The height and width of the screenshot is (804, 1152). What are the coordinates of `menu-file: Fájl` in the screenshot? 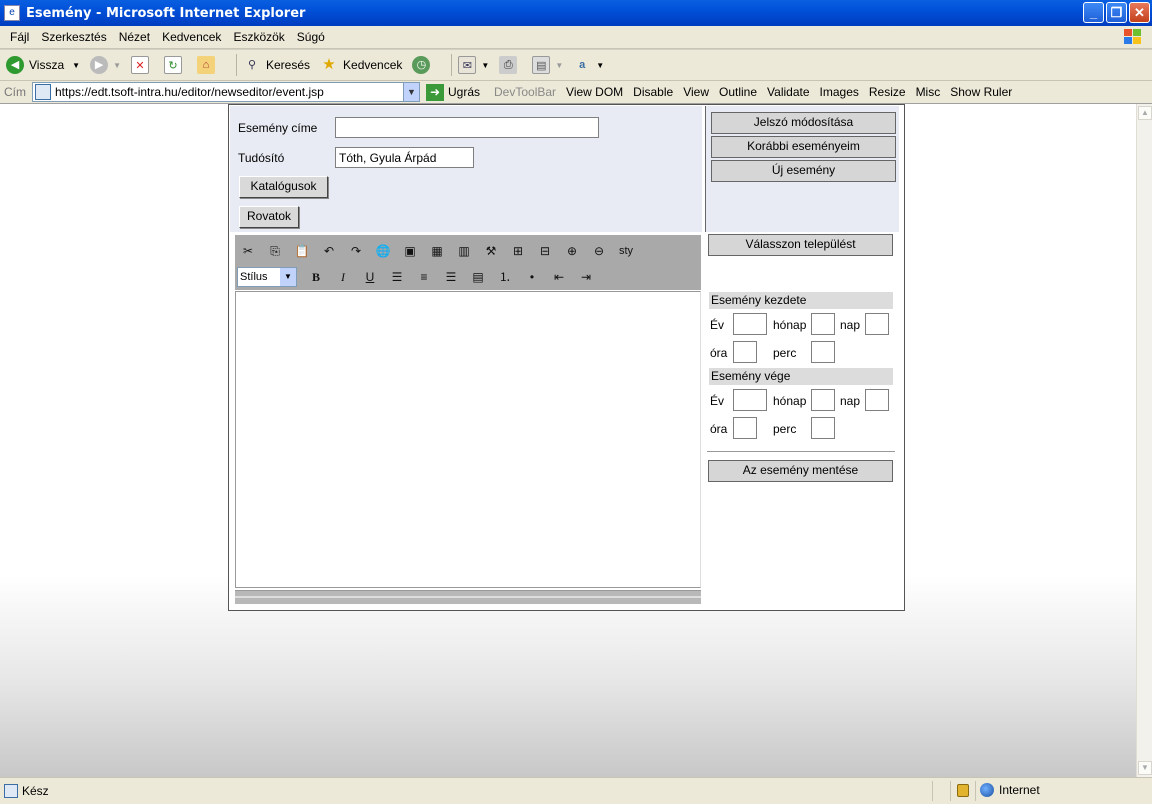 It's located at (19, 37).